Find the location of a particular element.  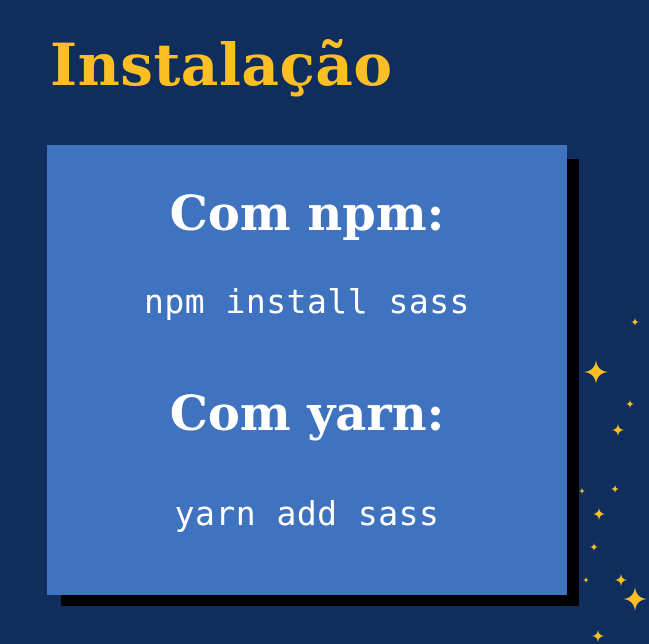

npm-heading: Com npm: is located at coordinates (307, 214).